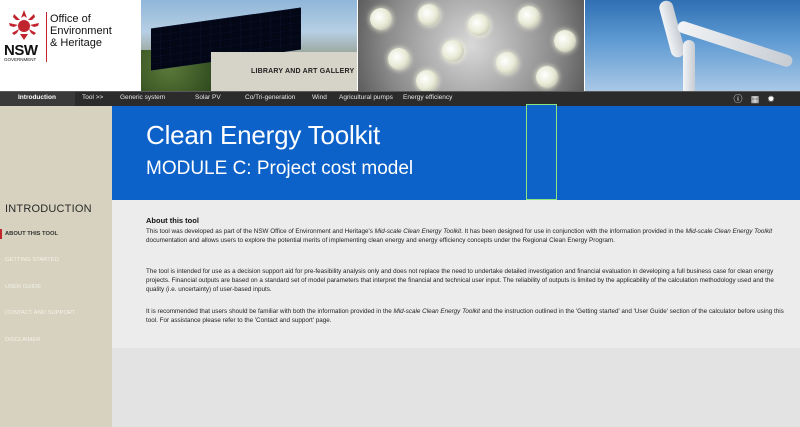 This screenshot has width=800, height=427. I want to click on nav-item-wind: Wind, so click(319, 97).